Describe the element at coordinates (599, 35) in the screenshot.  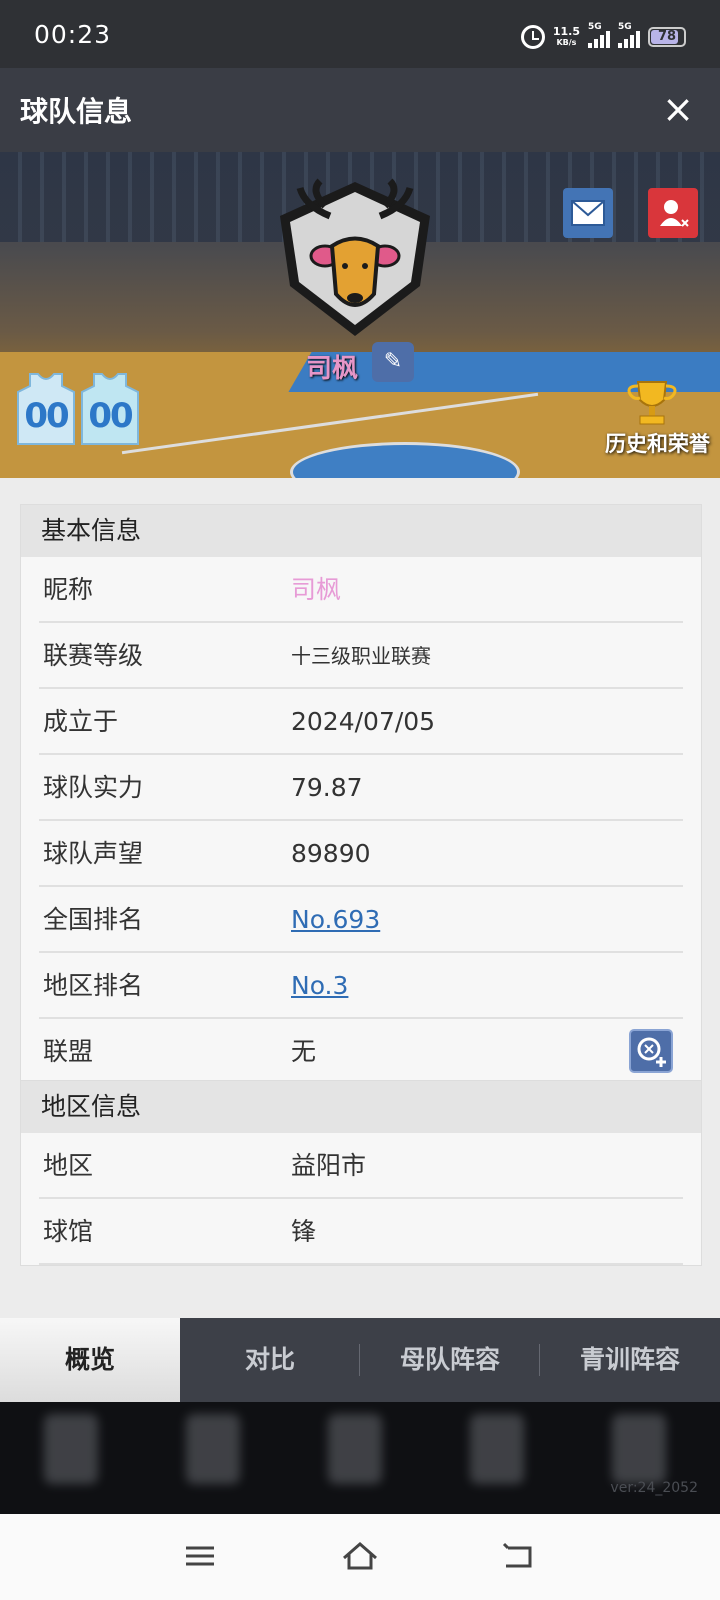
I see `signal-icon: 5G` at that location.